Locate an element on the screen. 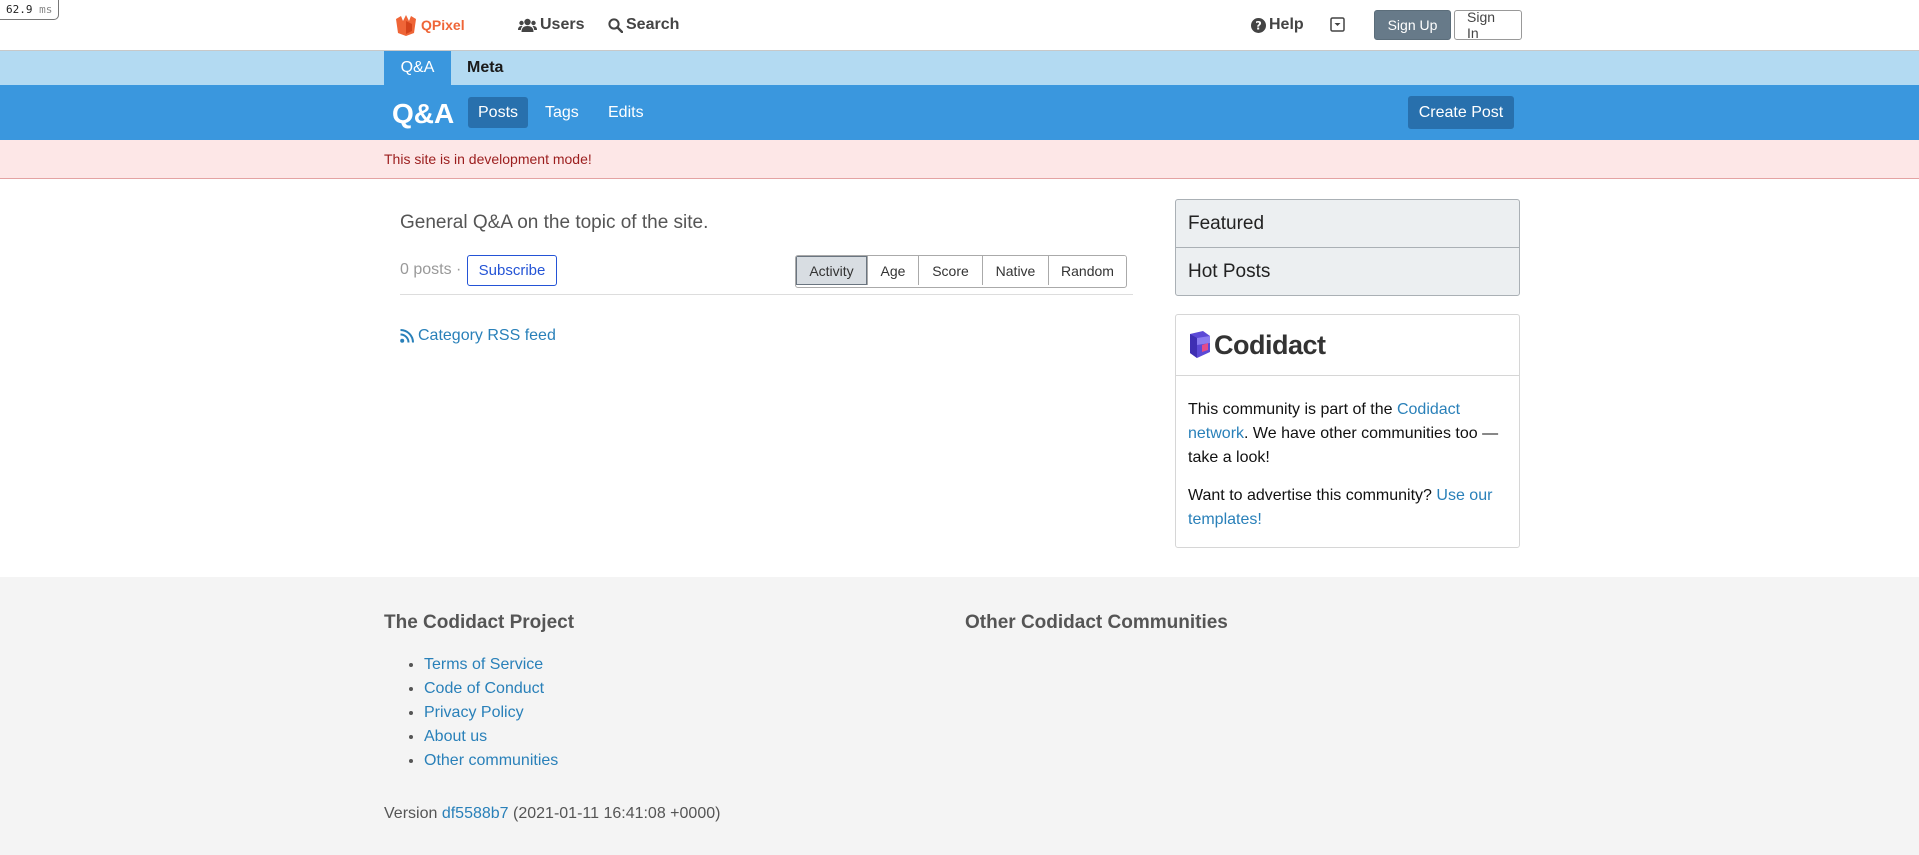 This screenshot has height=855, width=1919. community-text-1: This community is part of the is located at coordinates (1292, 409).